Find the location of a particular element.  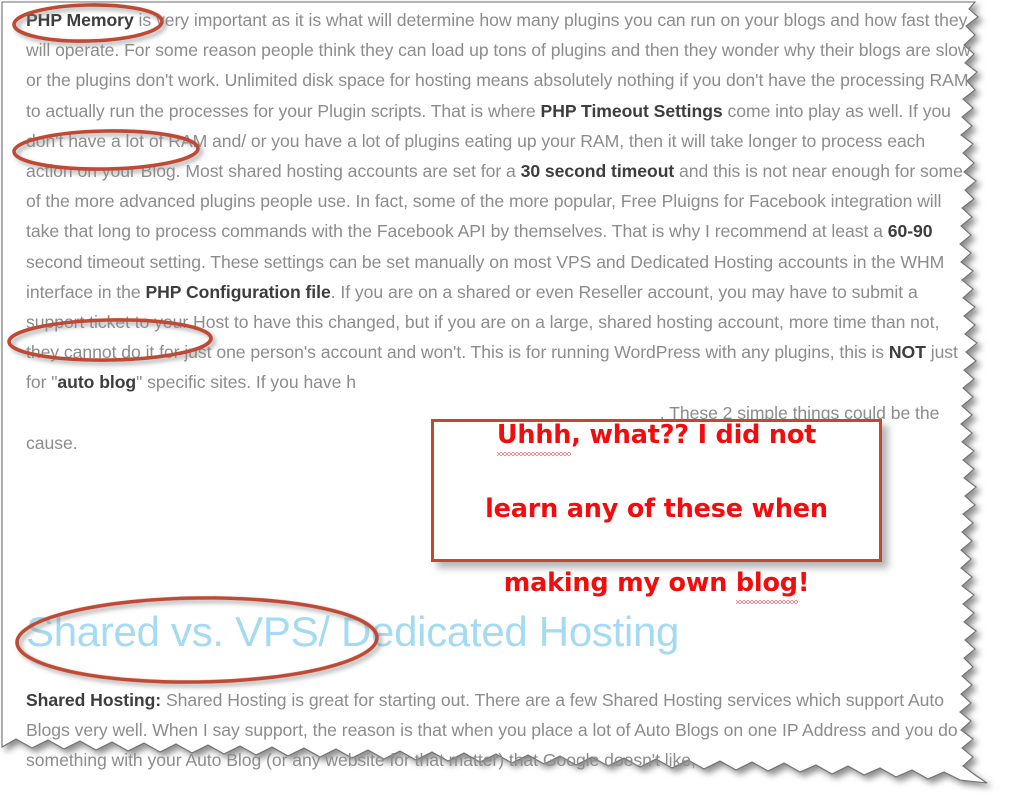

section-heading-shared-vs-vps: Shared vs. VPS/ Dedicated Hosting is located at coordinates (353, 631).